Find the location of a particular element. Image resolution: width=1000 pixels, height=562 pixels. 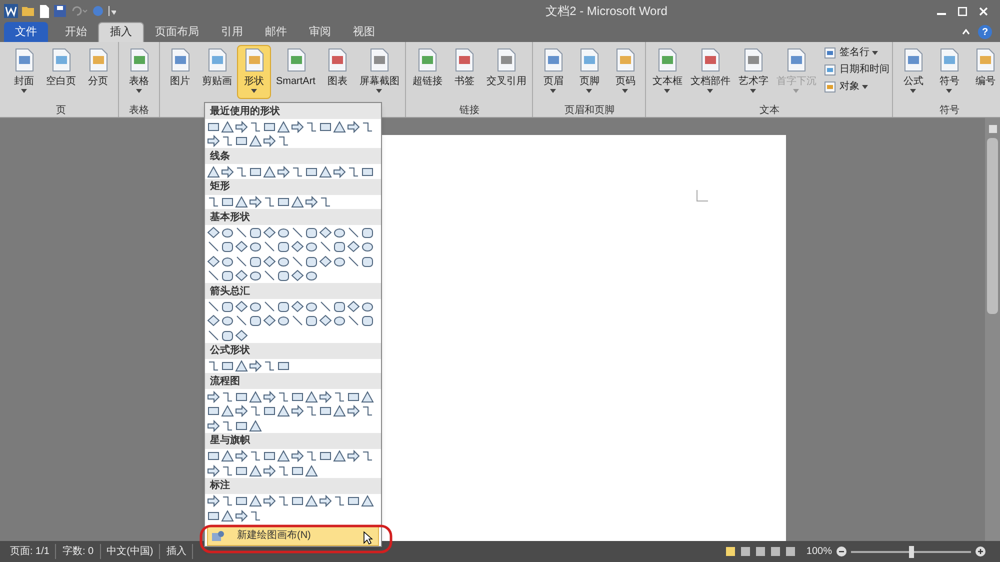

status-item: 中文(中国) is located at coordinates (130, 551).